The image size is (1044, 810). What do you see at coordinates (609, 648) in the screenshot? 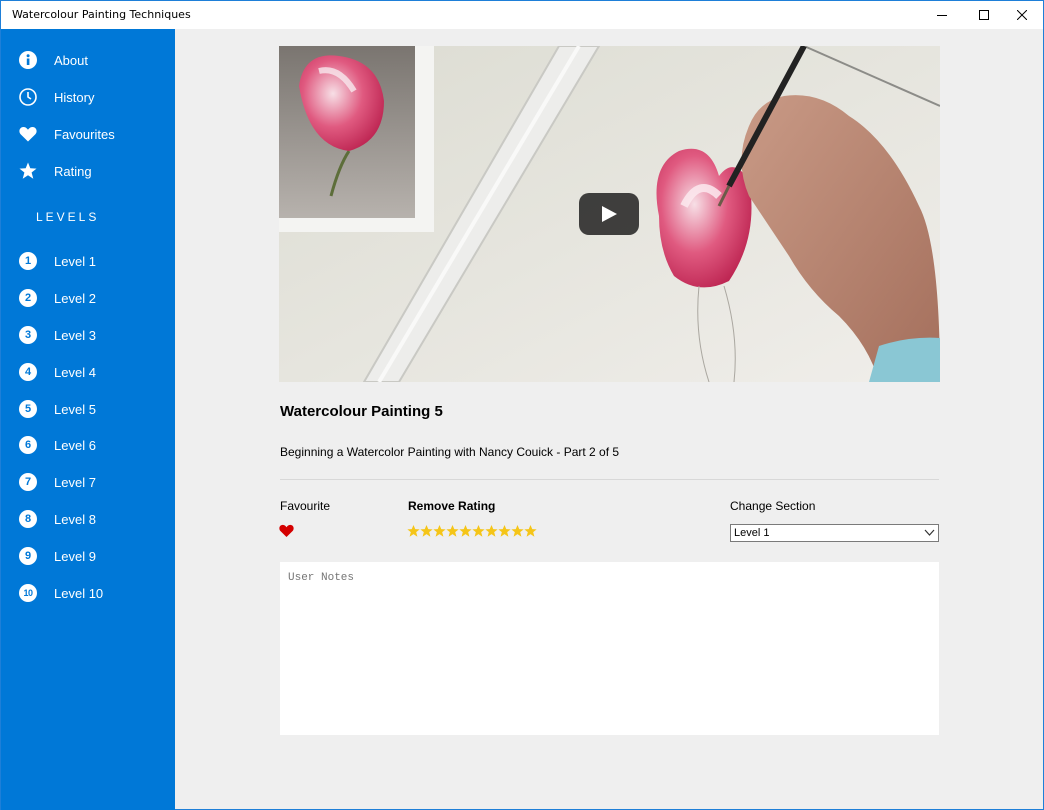
I see `user-notes-input` at bounding box center [609, 648].